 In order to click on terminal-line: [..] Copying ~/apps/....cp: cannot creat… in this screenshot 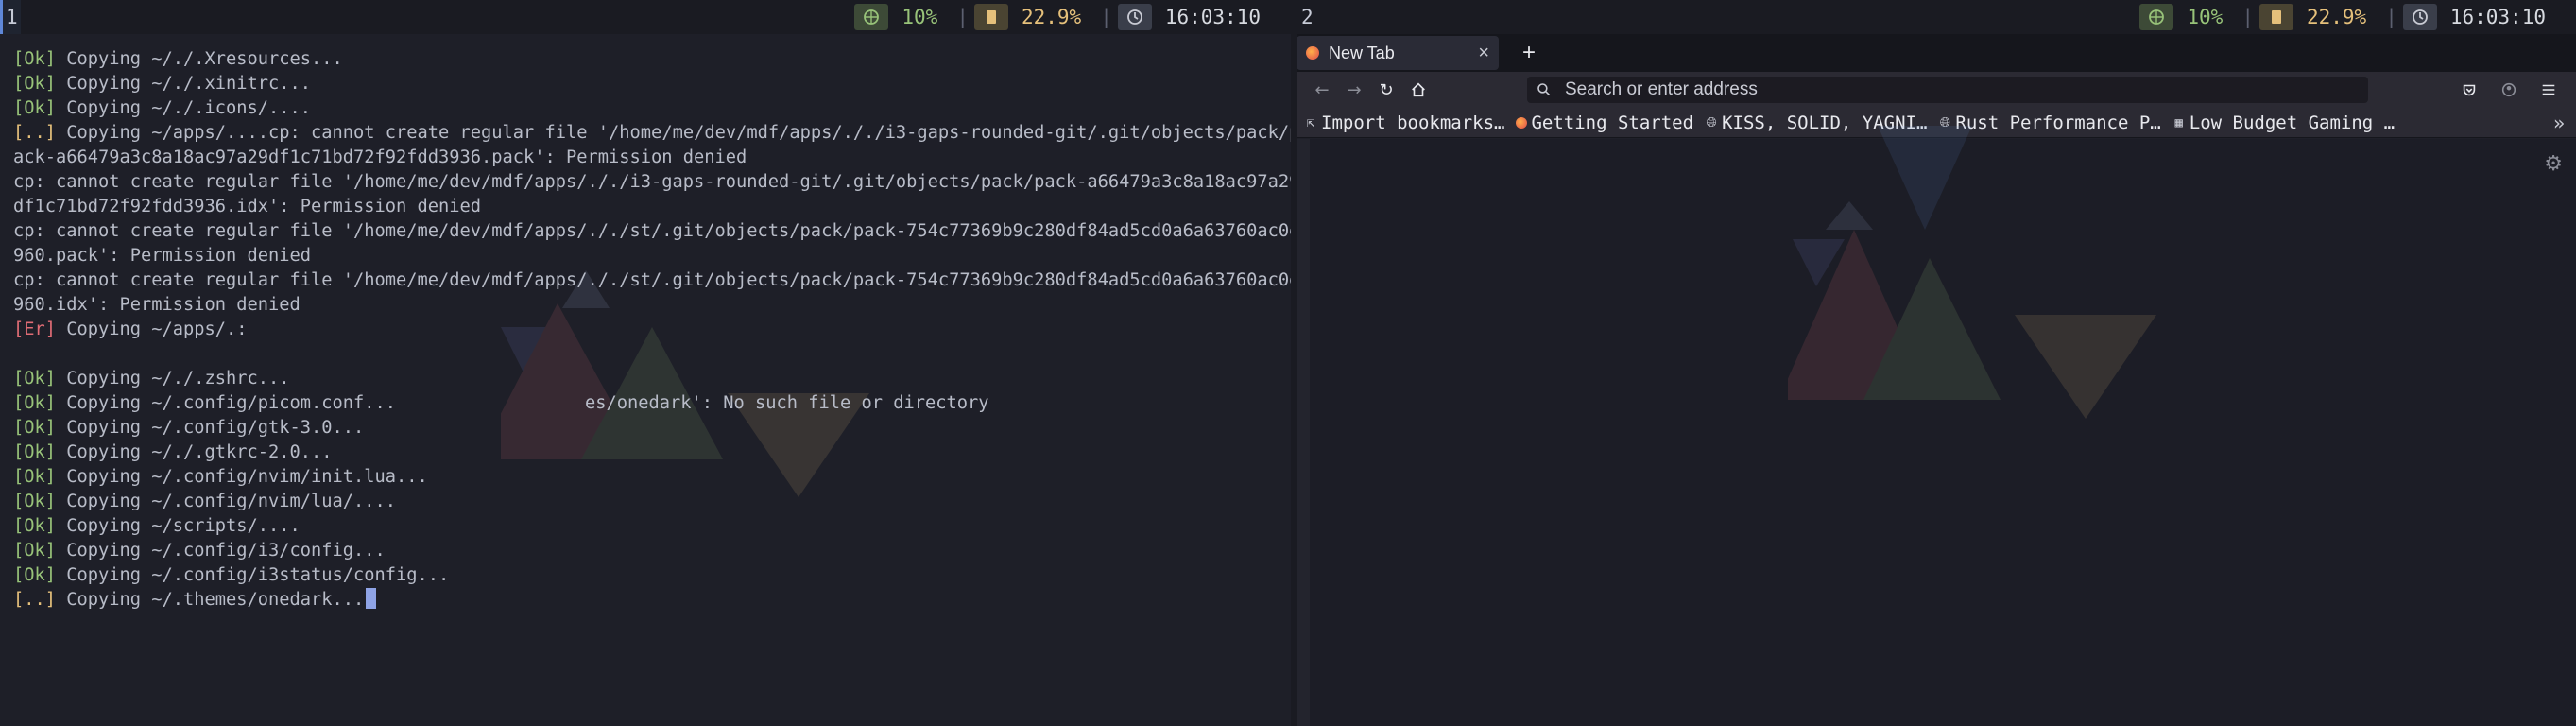, I will do `click(652, 133)`.